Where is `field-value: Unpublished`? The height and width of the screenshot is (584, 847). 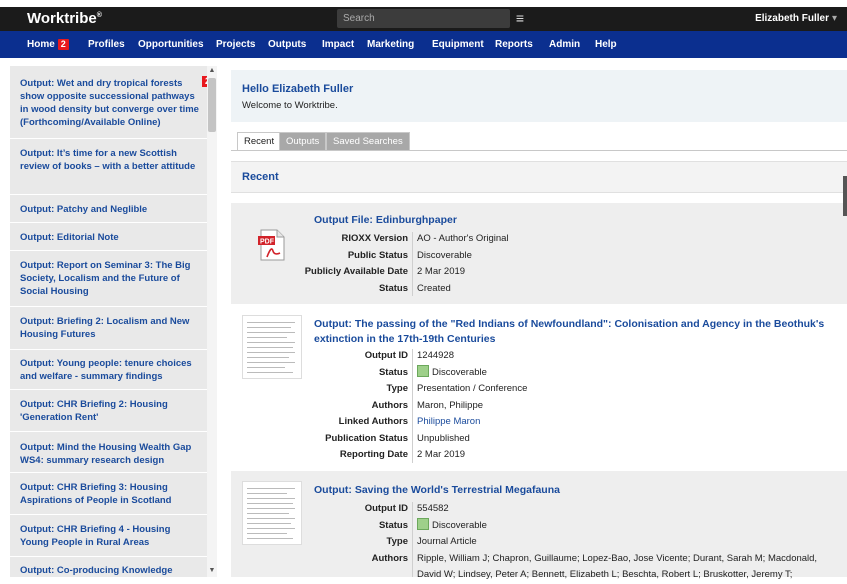
field-value: Unpublished is located at coordinates (443, 438).